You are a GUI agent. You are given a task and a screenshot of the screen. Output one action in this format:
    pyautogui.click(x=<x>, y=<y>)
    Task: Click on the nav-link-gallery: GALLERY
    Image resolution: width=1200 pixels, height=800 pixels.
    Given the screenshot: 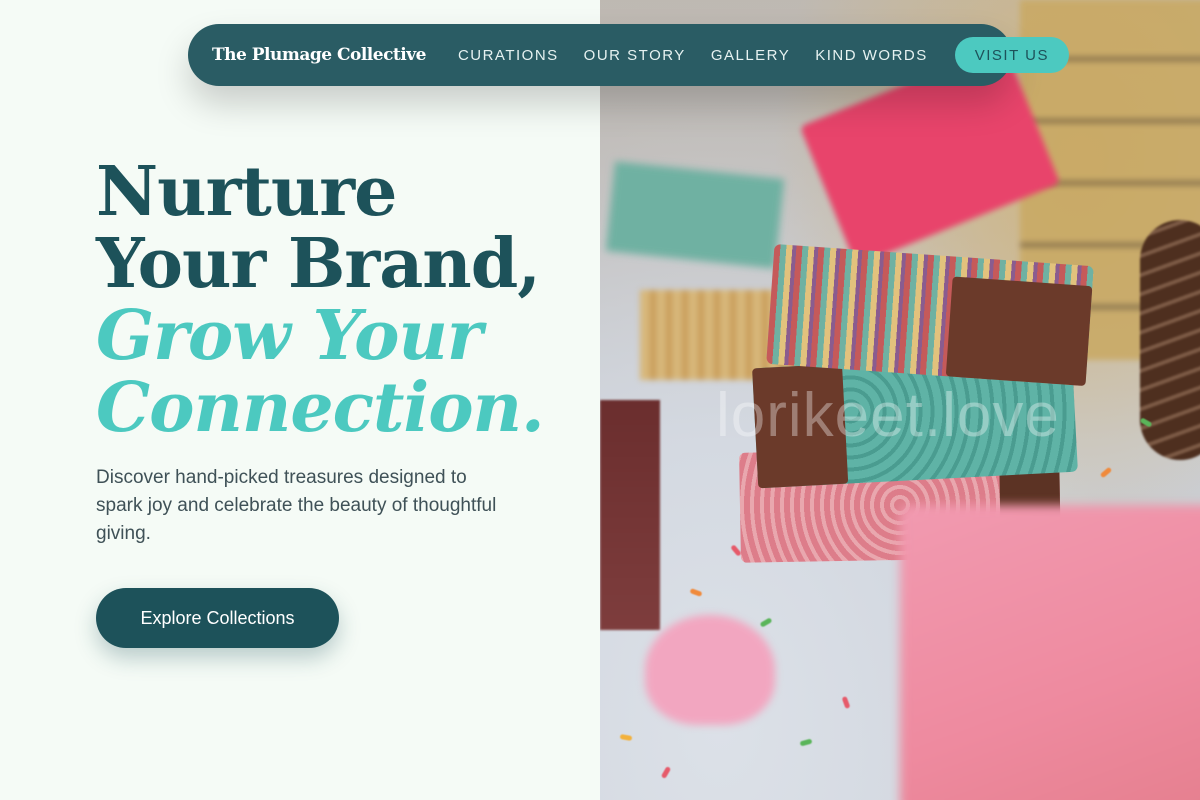 What is the action you would take?
    pyautogui.click(x=750, y=55)
    